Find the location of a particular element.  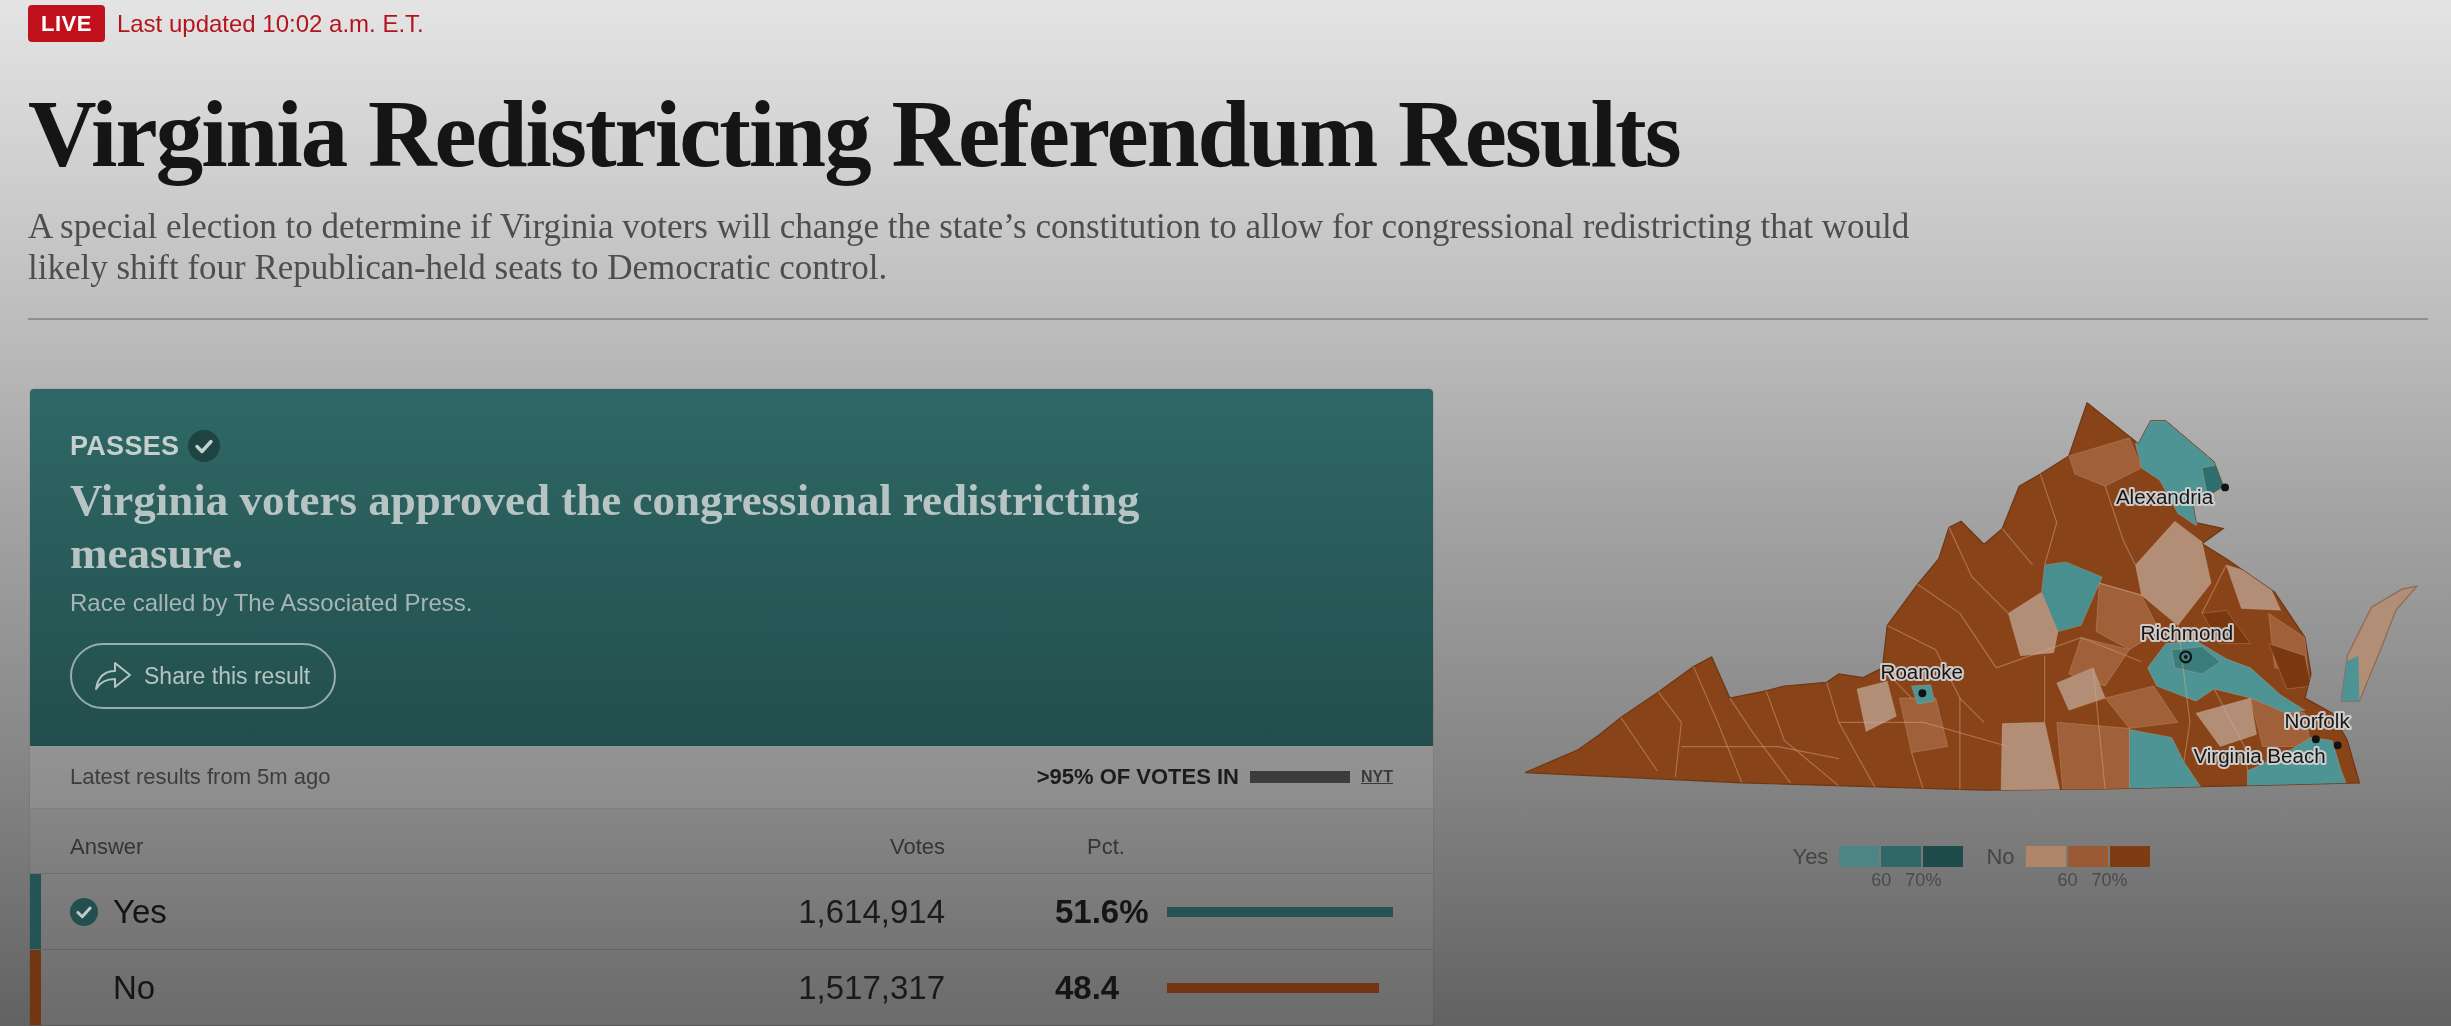

status-label: PASSES is located at coordinates (125, 446).